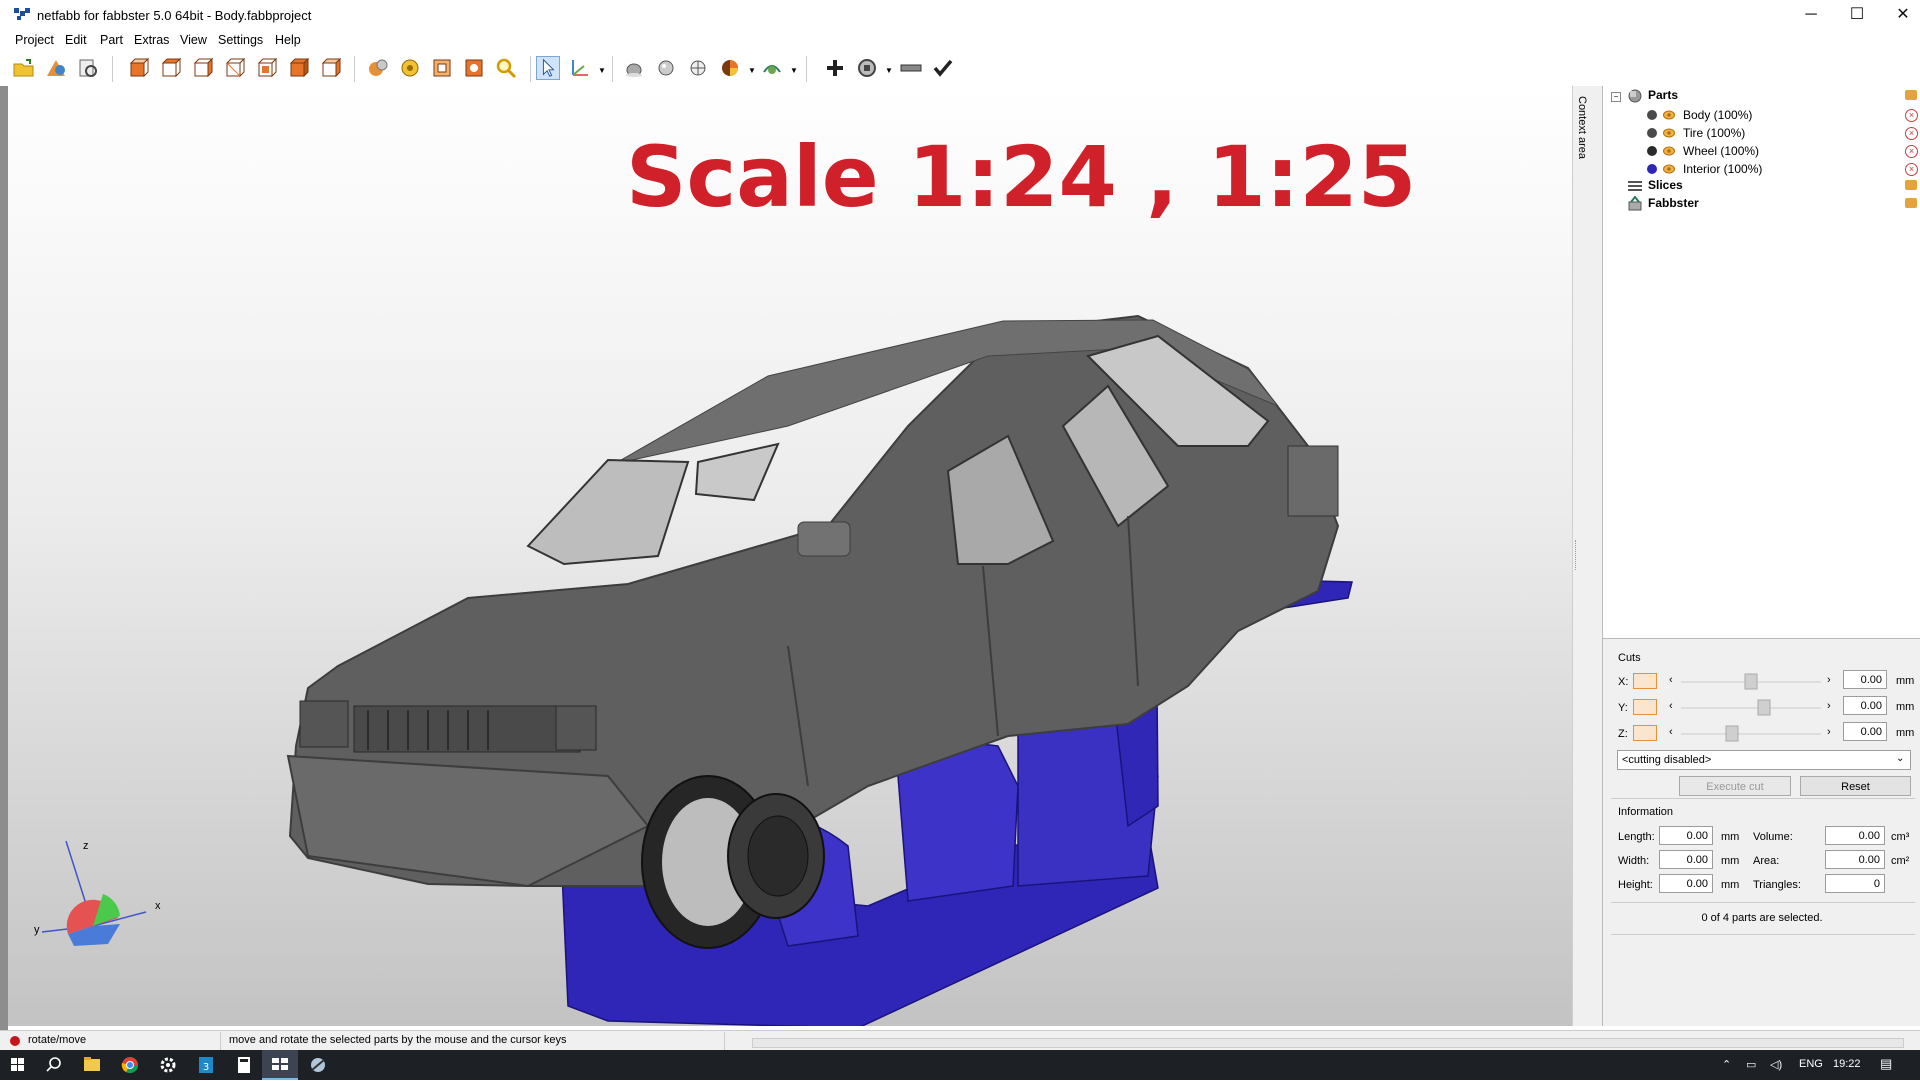 The height and width of the screenshot is (1081, 1920). Describe the element at coordinates (330, 68) in the screenshot. I see `view-iso-icon` at that location.